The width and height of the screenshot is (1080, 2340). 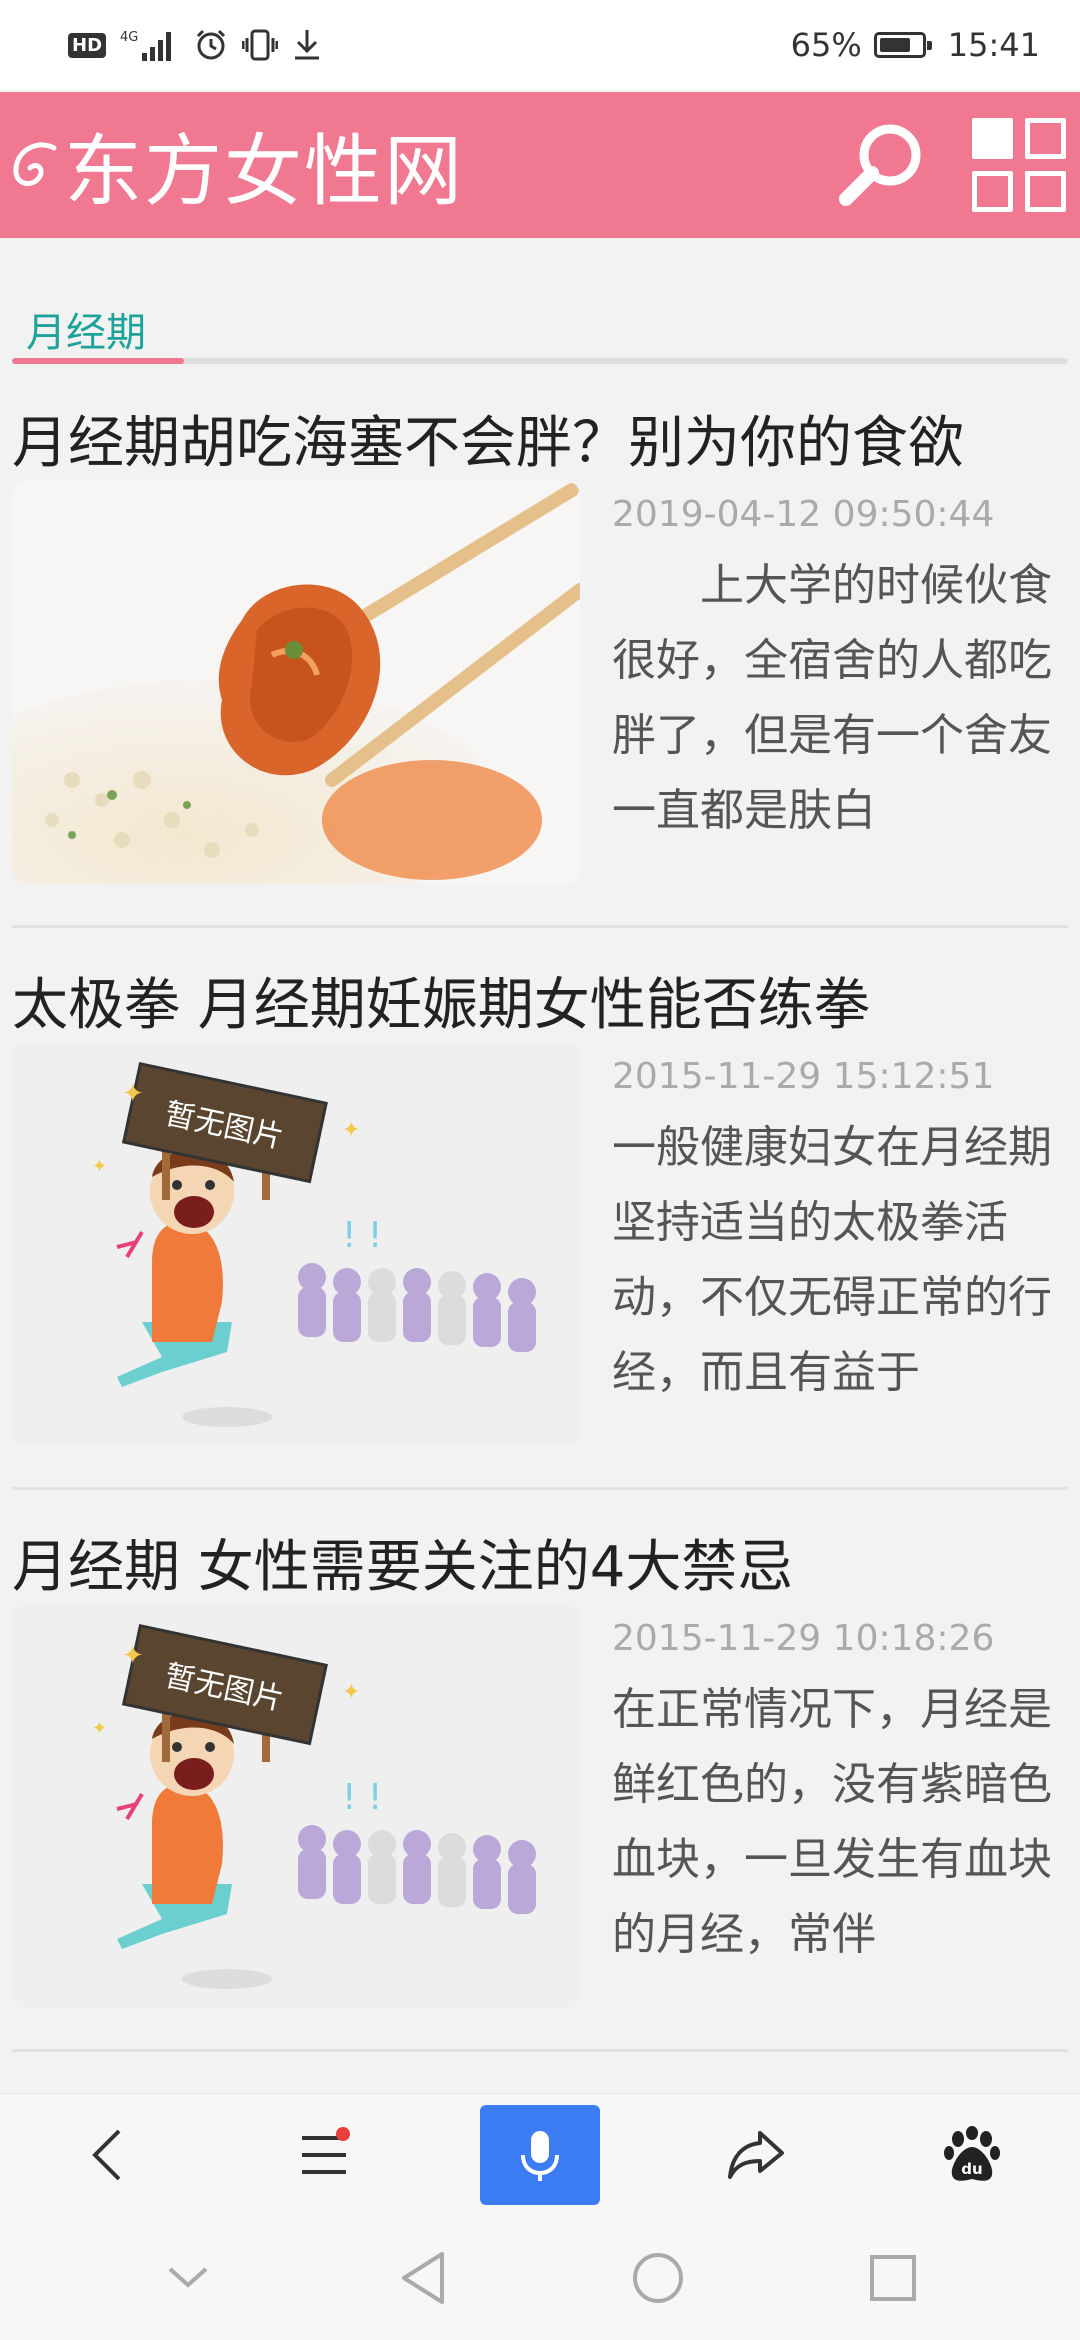 I want to click on baidu-text: du, so click(x=971, y=2169).